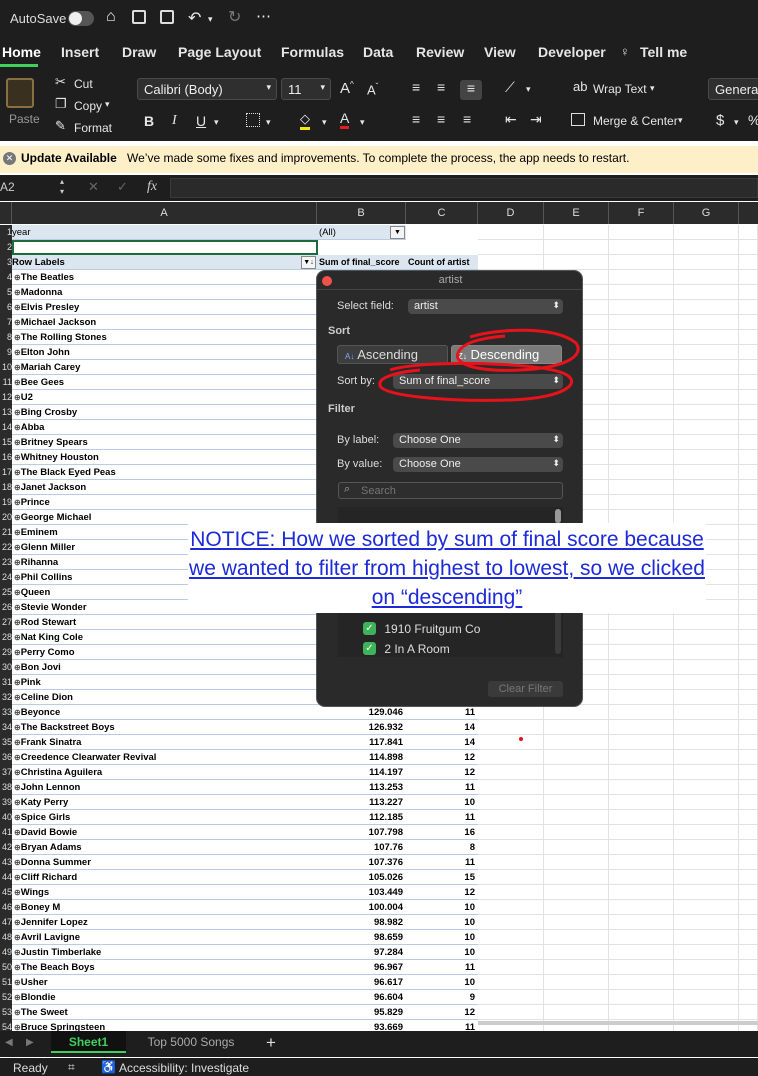  What do you see at coordinates (164, 712) in the screenshot?
I see `artist-cell: ⊕Beyonce` at bounding box center [164, 712].